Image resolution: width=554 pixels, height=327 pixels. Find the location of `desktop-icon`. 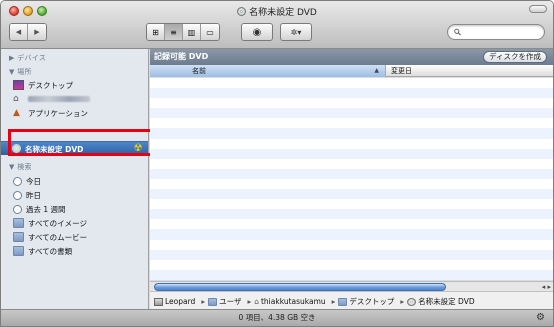

desktop-icon is located at coordinates (18, 85).